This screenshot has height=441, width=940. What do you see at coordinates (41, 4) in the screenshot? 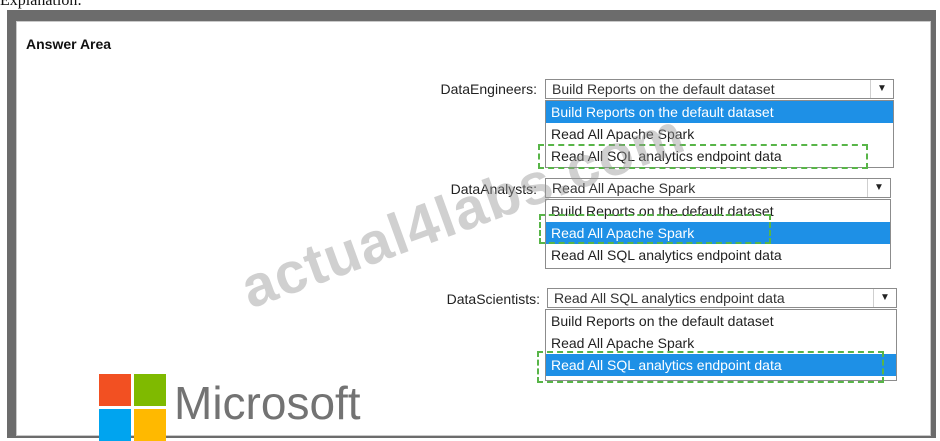
I see `caption-text: Explanation:` at bounding box center [41, 4].